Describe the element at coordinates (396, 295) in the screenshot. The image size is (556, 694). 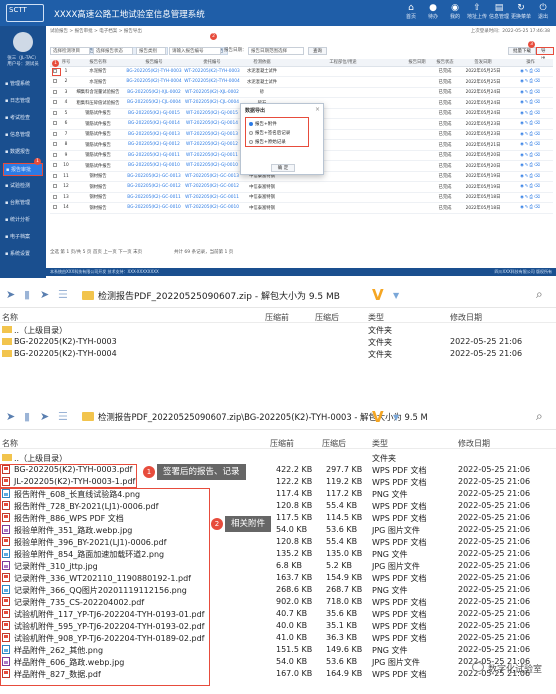
I see `chevron-down-icon: ▼` at that location.